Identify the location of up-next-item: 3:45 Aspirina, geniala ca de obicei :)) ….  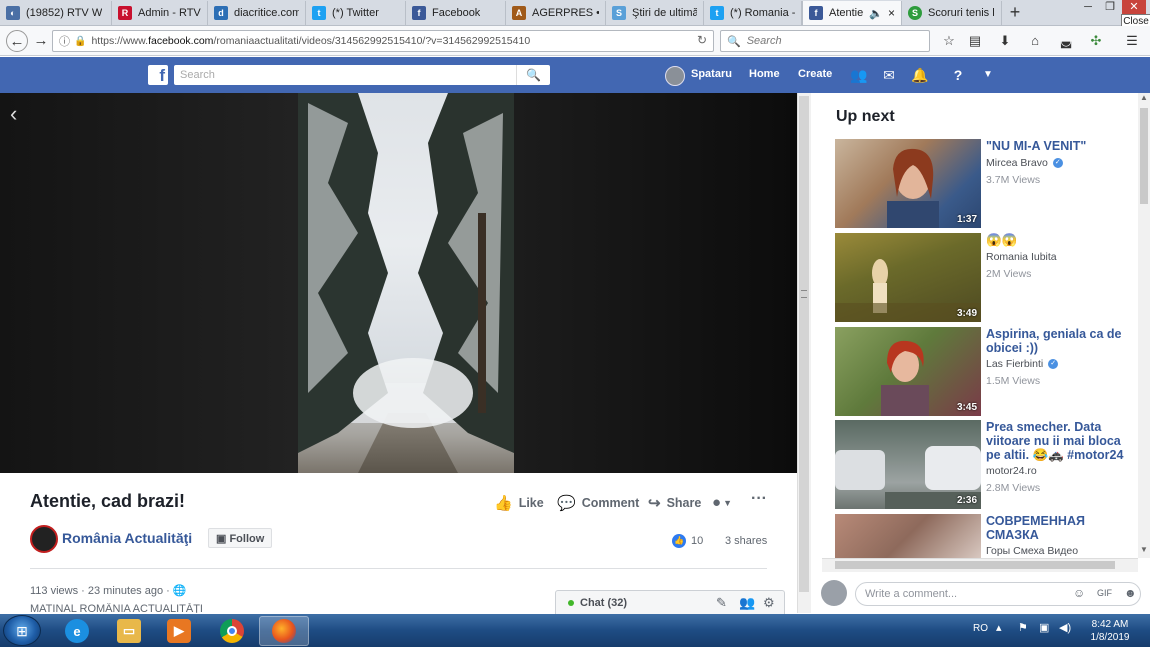
(982, 371).